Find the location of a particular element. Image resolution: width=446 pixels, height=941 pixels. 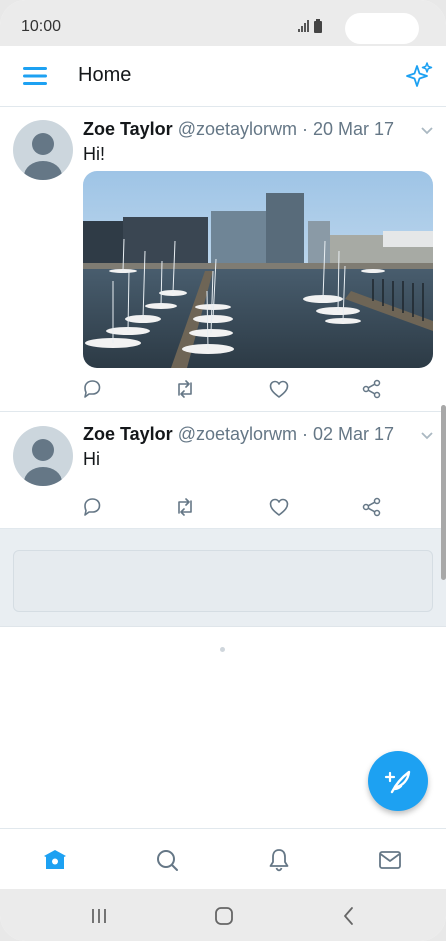

loading-placeholder is located at coordinates (223, 581).